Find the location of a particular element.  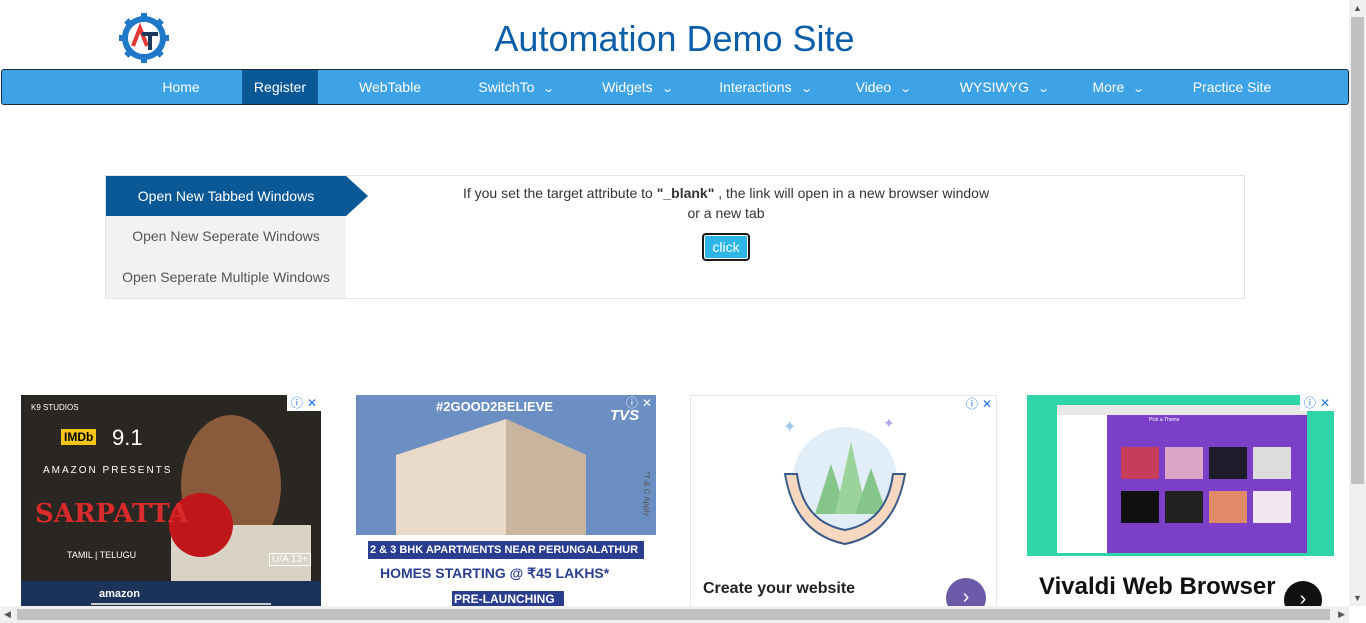

nav-wysiwyg: WYSIWYG ⌄ is located at coordinates (1004, 87).